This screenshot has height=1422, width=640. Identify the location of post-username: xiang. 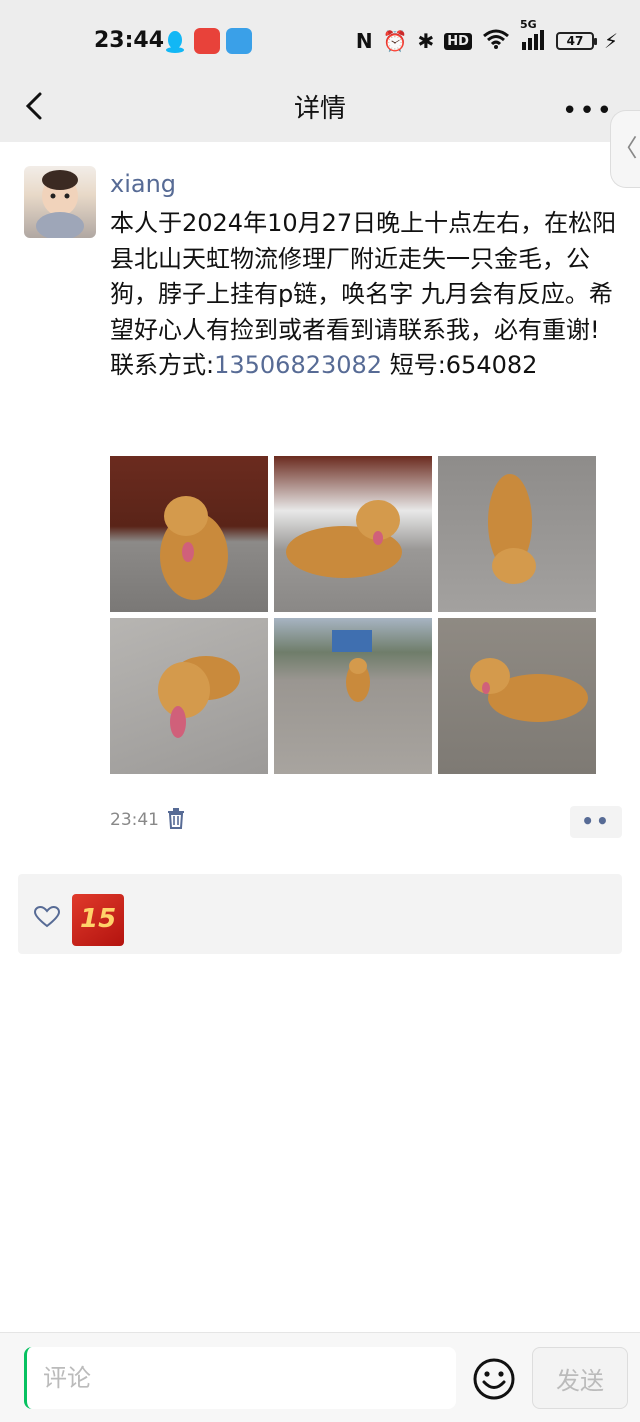
(143, 184).